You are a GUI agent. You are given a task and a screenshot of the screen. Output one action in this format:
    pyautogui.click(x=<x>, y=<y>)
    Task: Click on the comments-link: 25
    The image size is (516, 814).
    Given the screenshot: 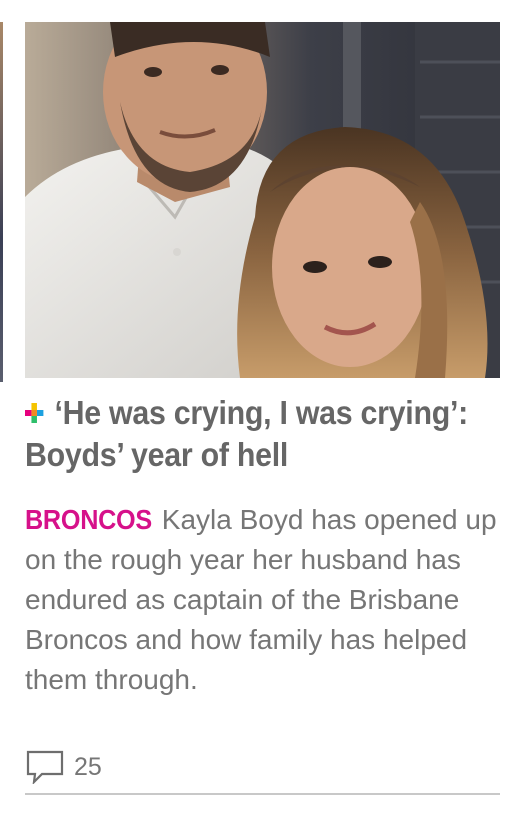 What is the action you would take?
    pyautogui.click(x=64, y=767)
    